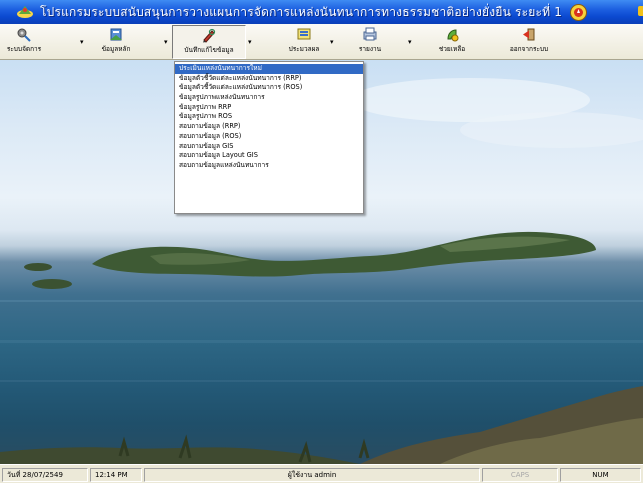  I want to click on toolbar-main-data-label: ข้อมูลหลัก, so click(116, 49).